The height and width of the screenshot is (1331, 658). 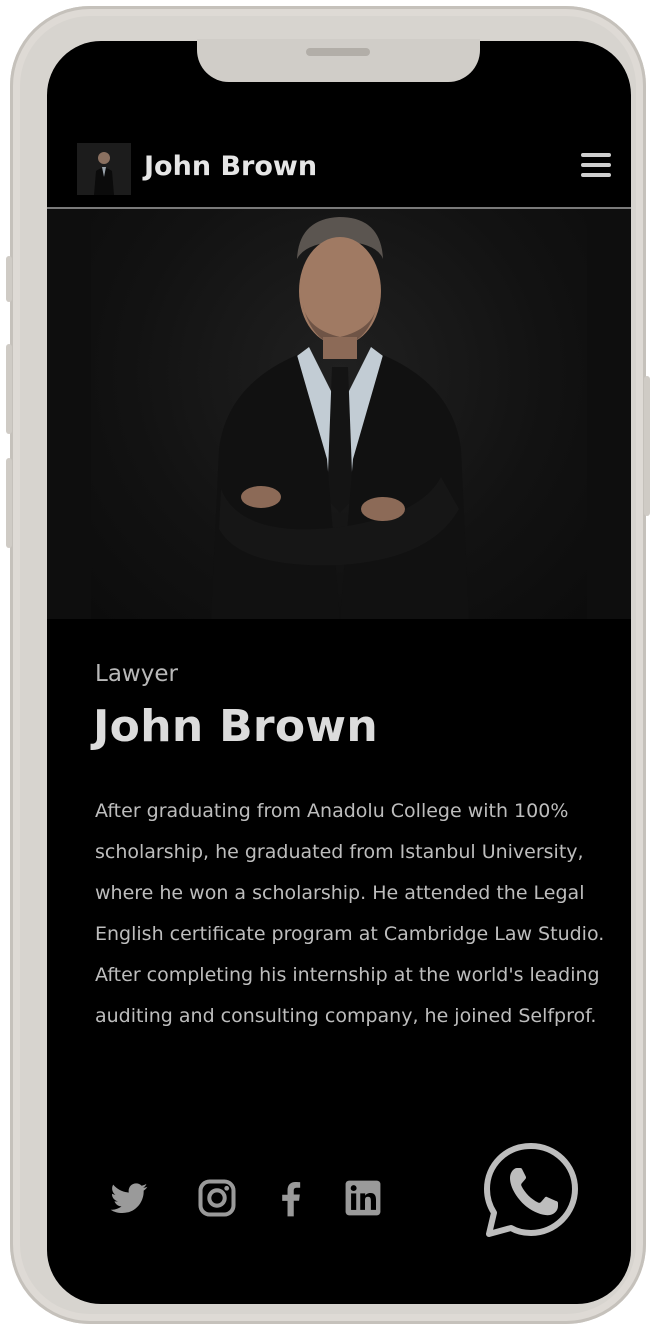 What do you see at coordinates (338, 52) in the screenshot?
I see `earpiece-speaker` at bounding box center [338, 52].